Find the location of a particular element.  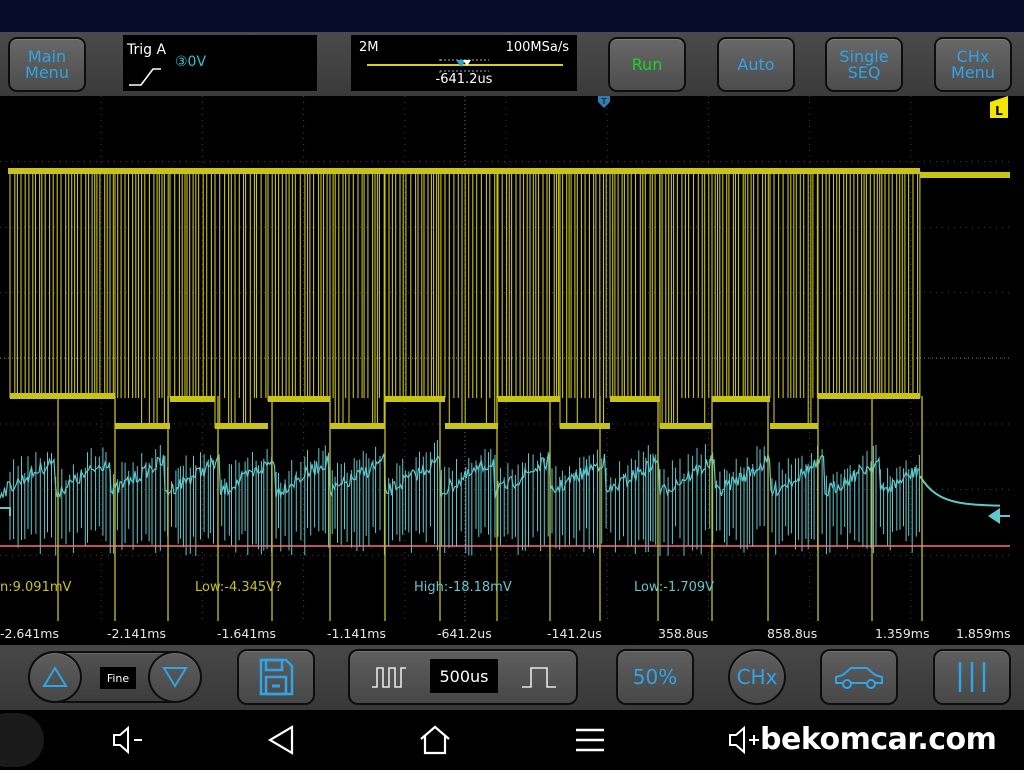

time-tick: 1.359ms is located at coordinates (902, 633).